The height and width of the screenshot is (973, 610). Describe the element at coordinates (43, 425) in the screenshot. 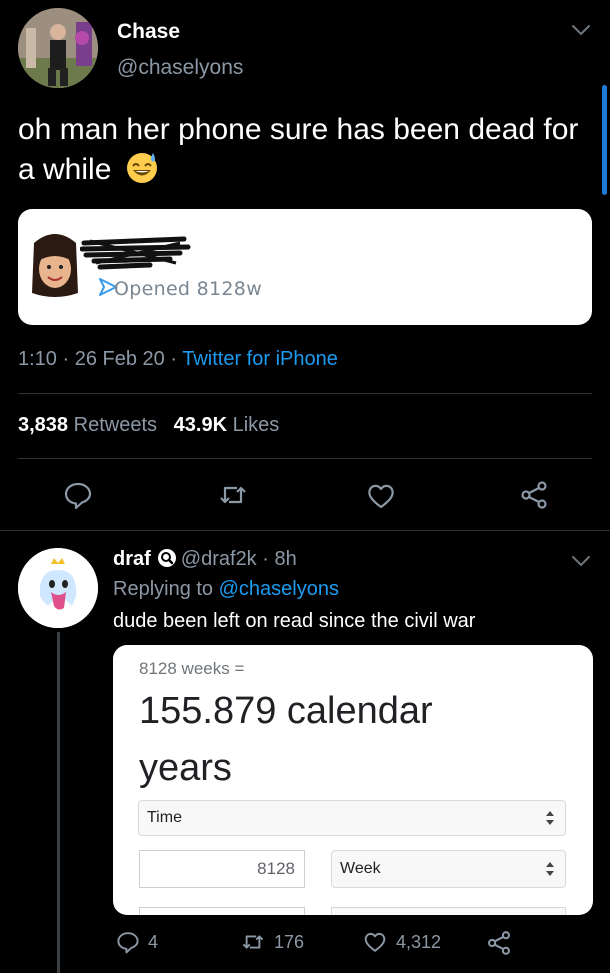

I see `retweets-count: 3,838` at that location.